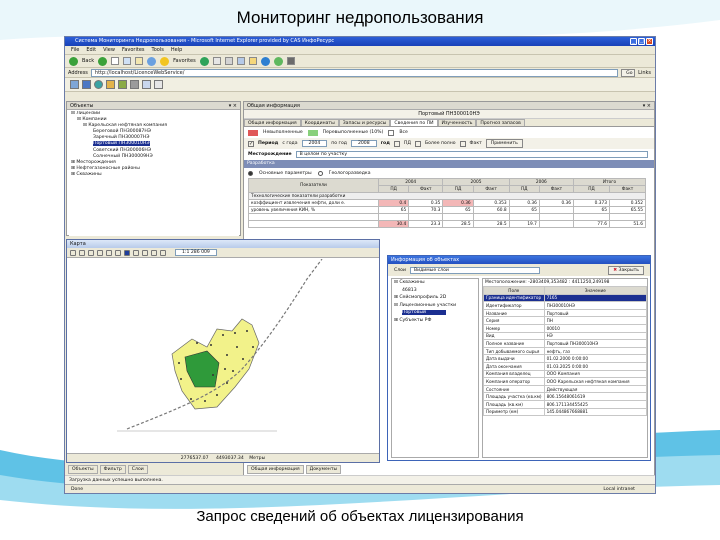 This screenshot has height=540, width=720. I want to click on back-icon, so click(73, 61).